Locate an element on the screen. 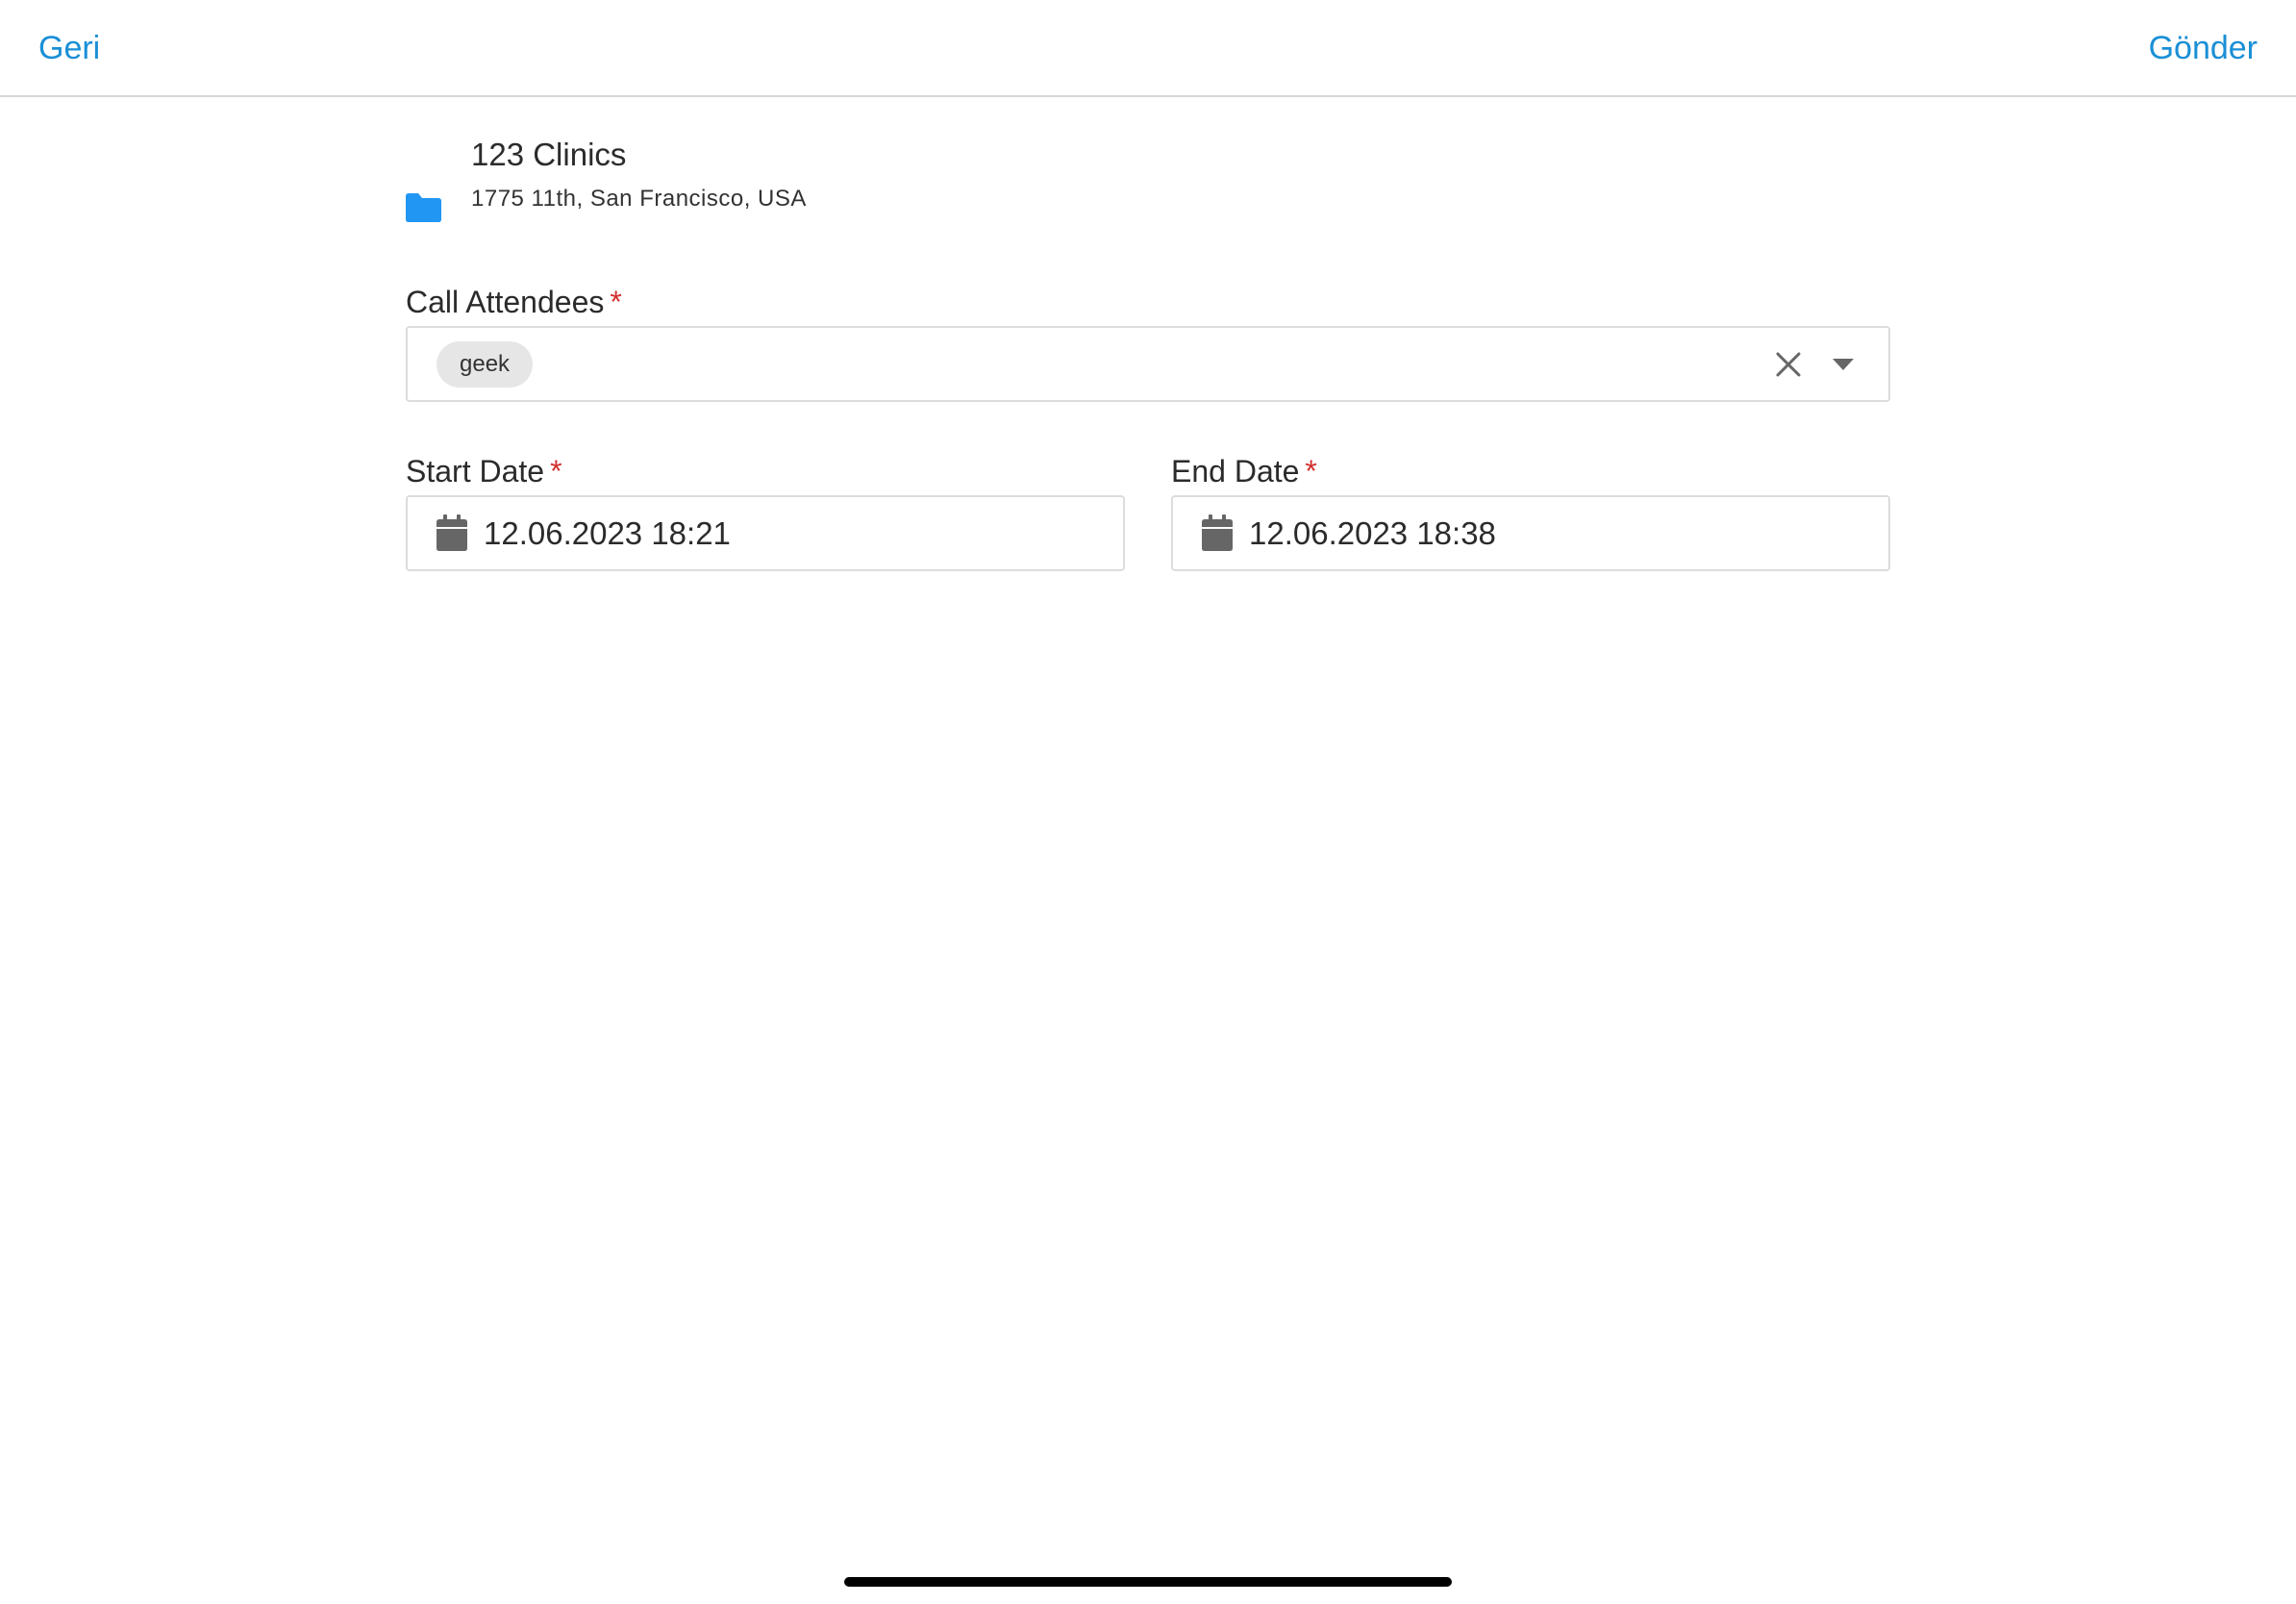 This screenshot has width=2296, height=1604. chevron-down-icon is located at coordinates (1843, 364).